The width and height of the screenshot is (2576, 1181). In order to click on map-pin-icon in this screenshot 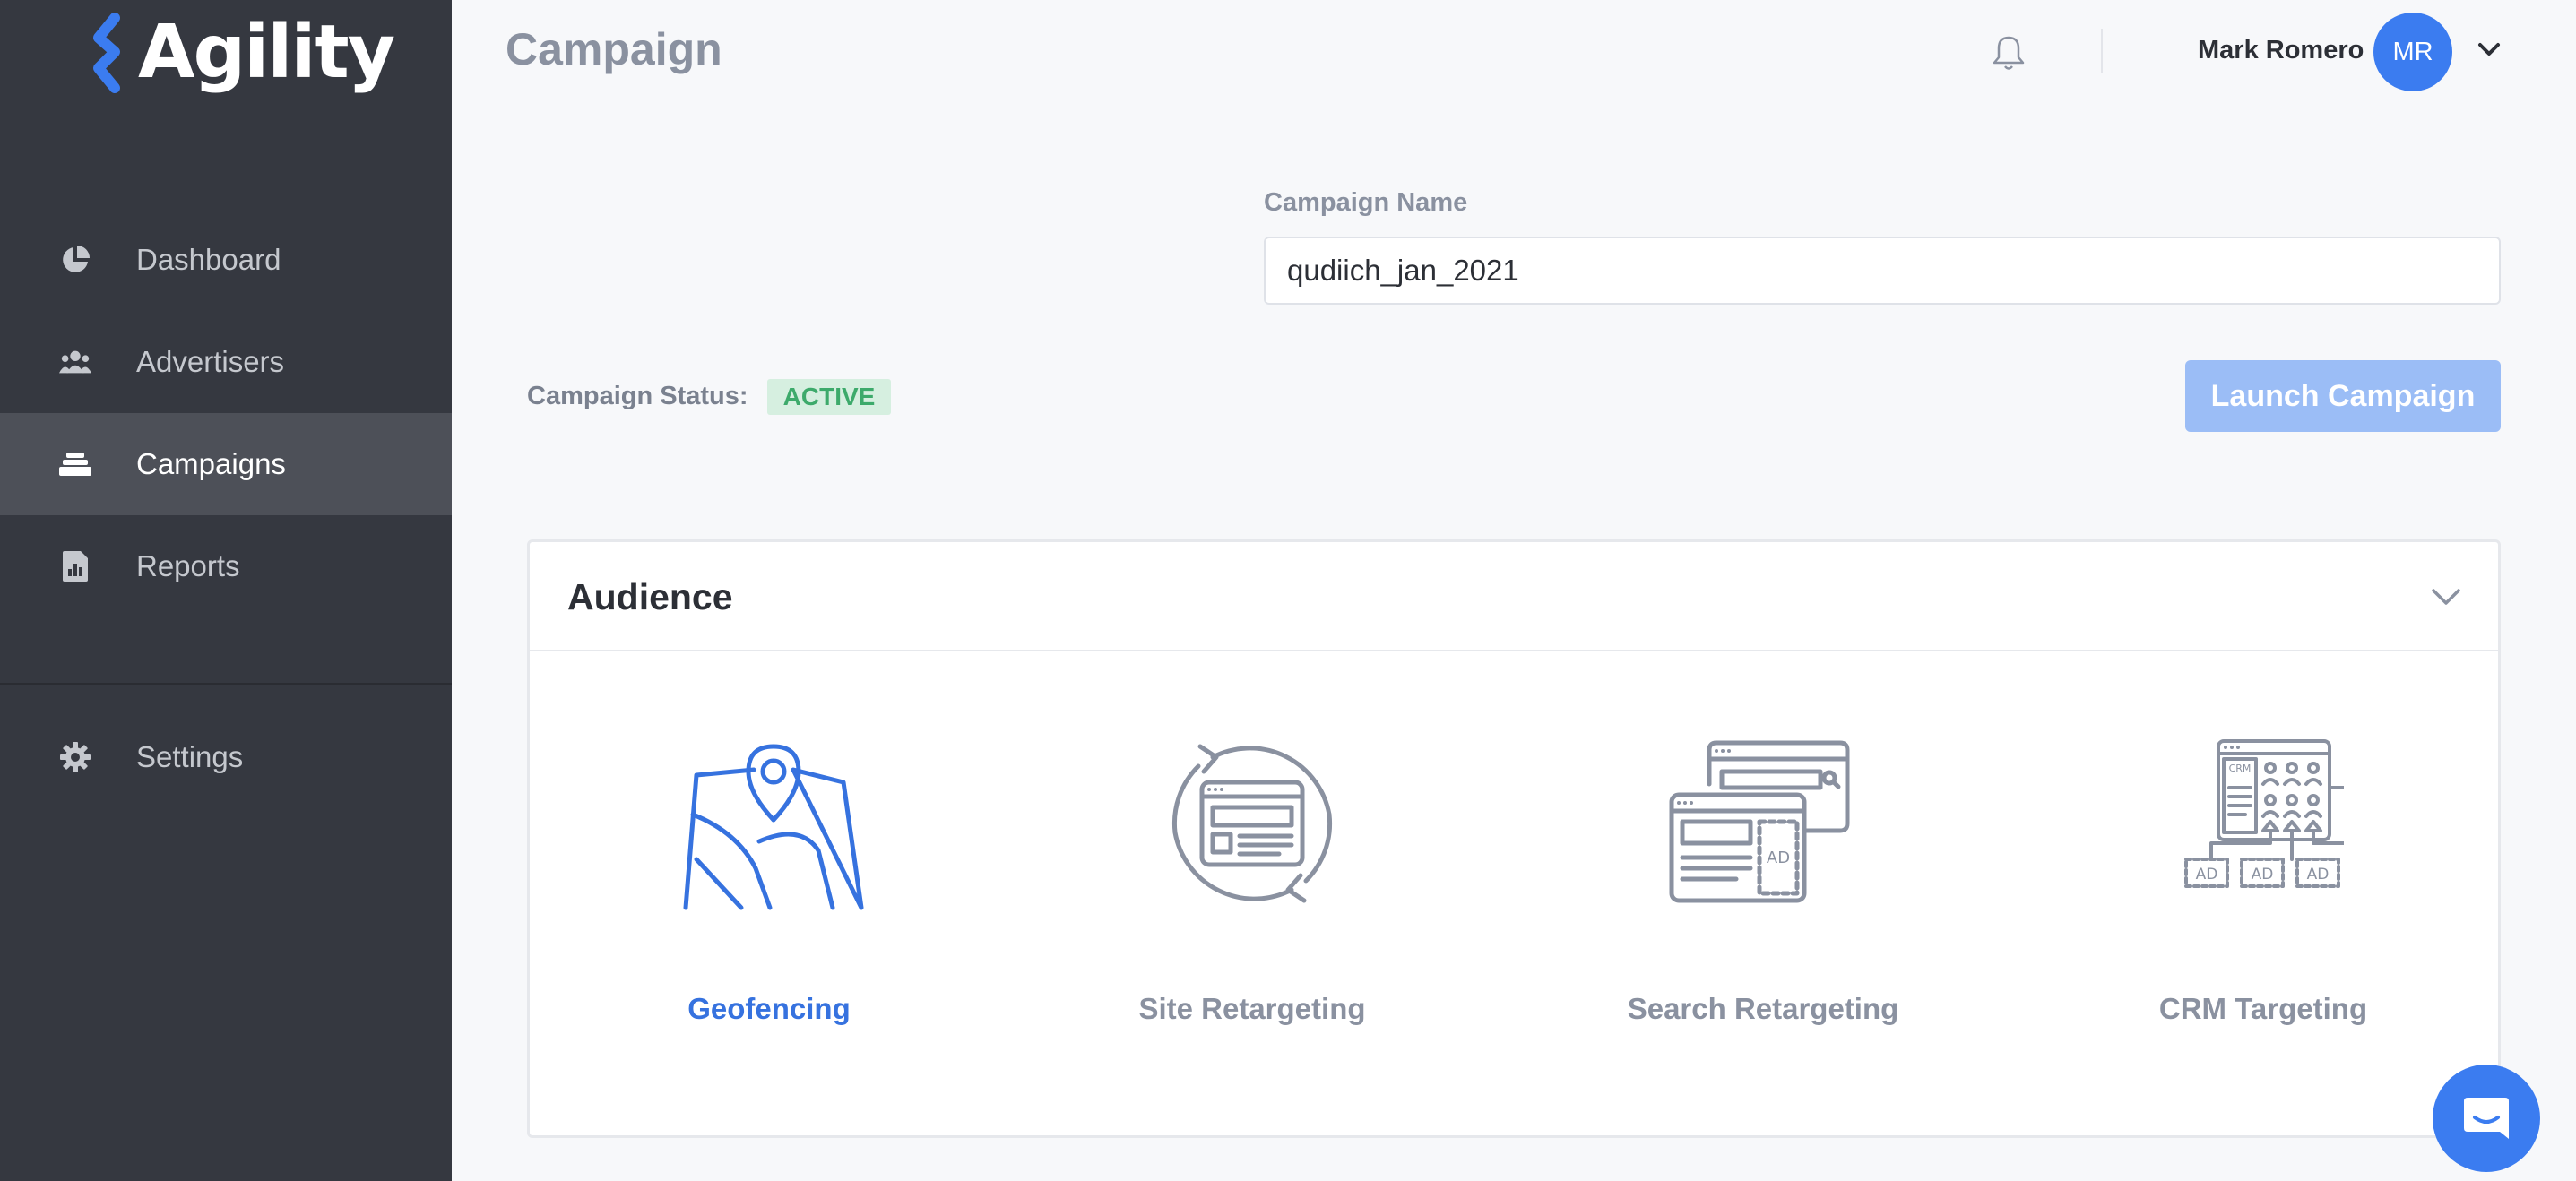, I will do `click(773, 827)`.